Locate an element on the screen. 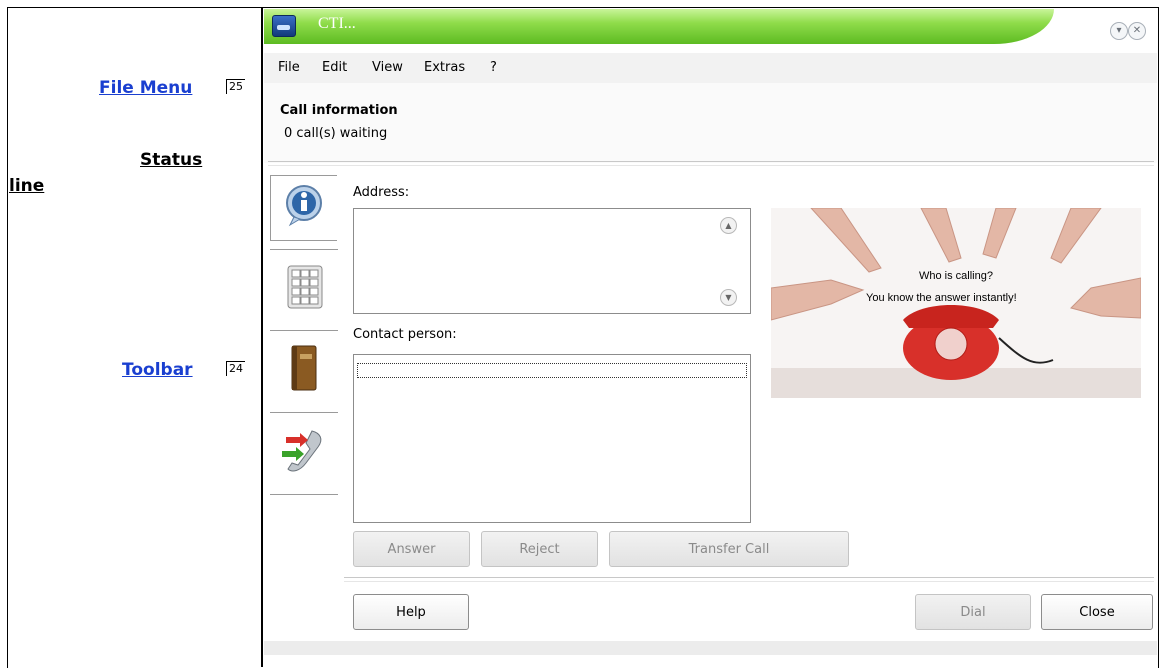 The image size is (1161, 668). file-menu-link: File Menu is located at coordinates (145, 88).